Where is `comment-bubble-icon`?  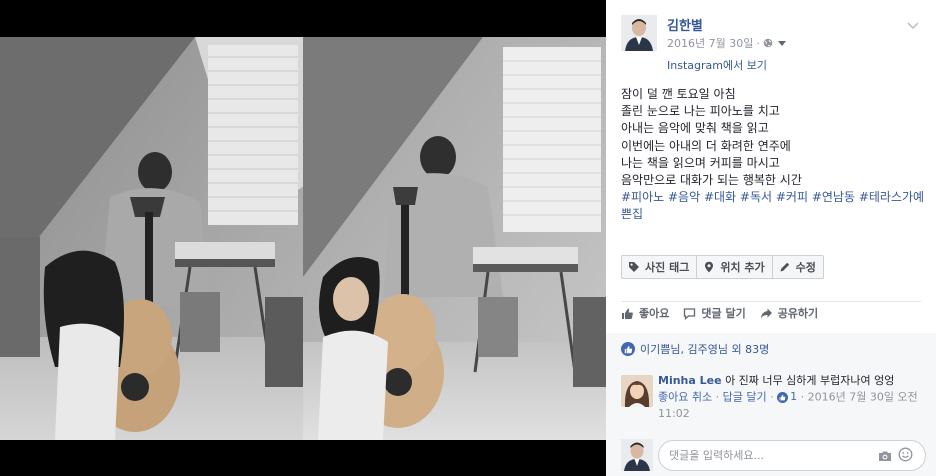
comment-bubble-icon is located at coordinates (690, 313).